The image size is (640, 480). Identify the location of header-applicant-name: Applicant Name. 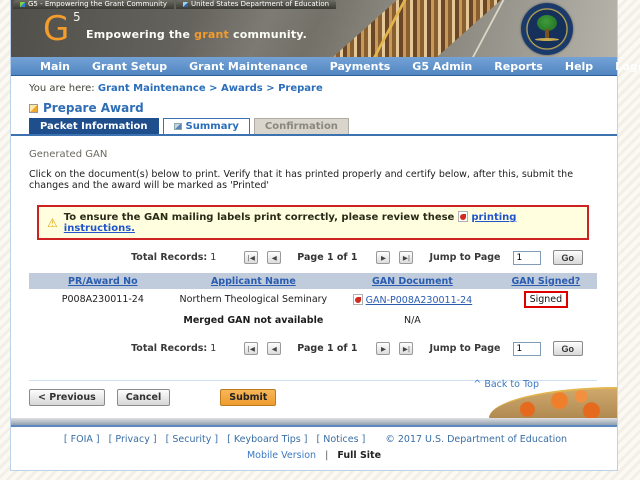
(253, 281).